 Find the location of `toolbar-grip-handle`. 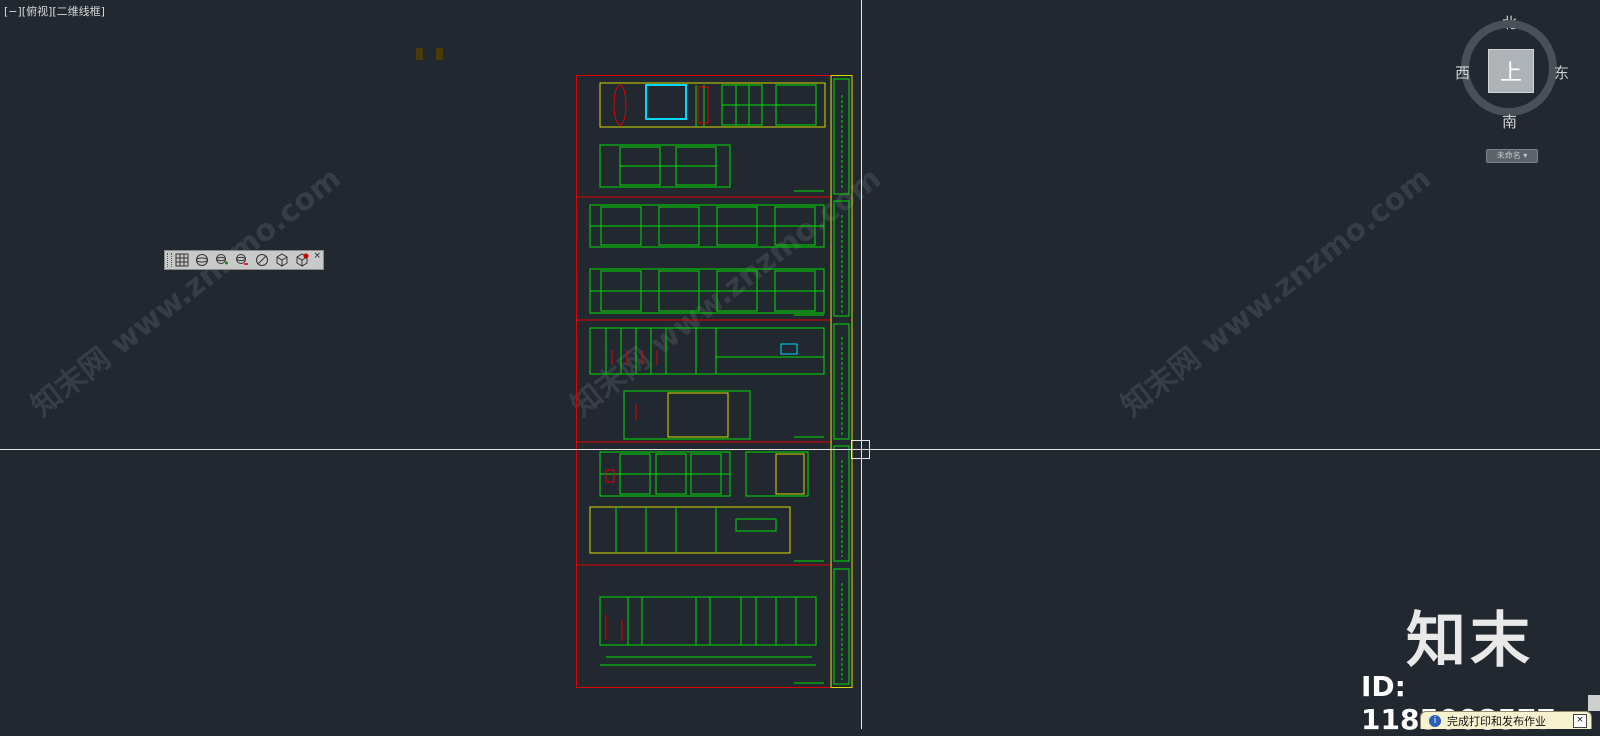

toolbar-grip-handle is located at coordinates (169, 260).